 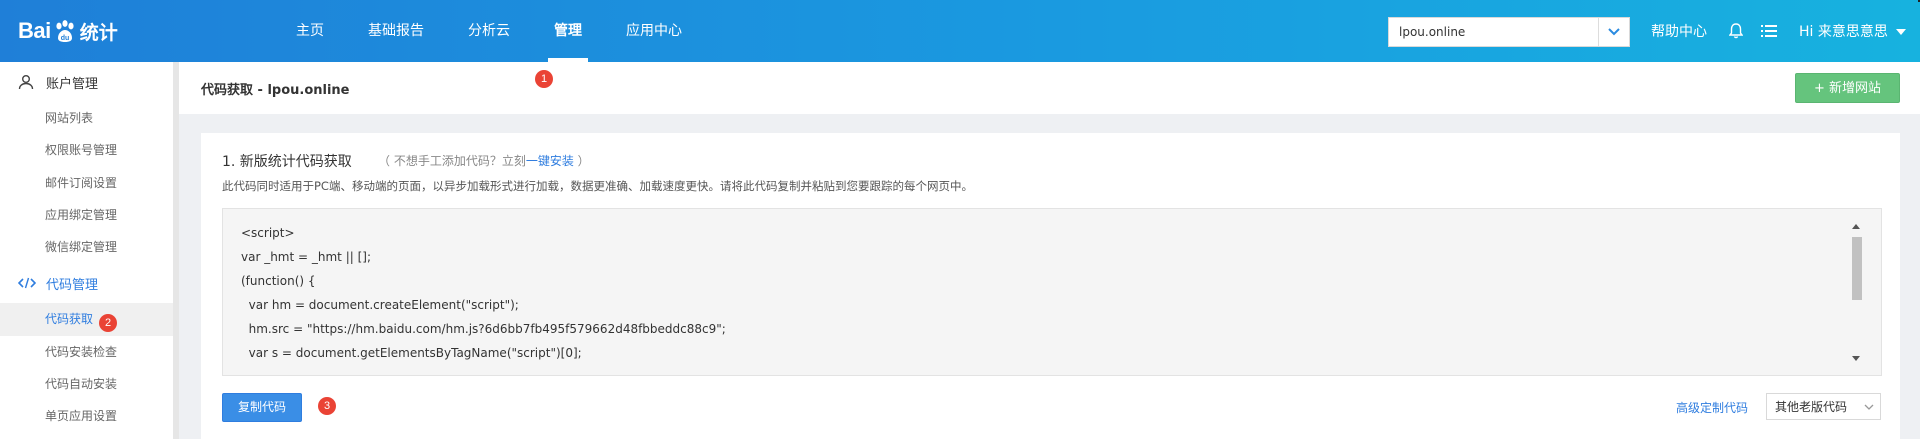 What do you see at coordinates (268, 233) in the screenshot?
I see `code-line: <script>` at bounding box center [268, 233].